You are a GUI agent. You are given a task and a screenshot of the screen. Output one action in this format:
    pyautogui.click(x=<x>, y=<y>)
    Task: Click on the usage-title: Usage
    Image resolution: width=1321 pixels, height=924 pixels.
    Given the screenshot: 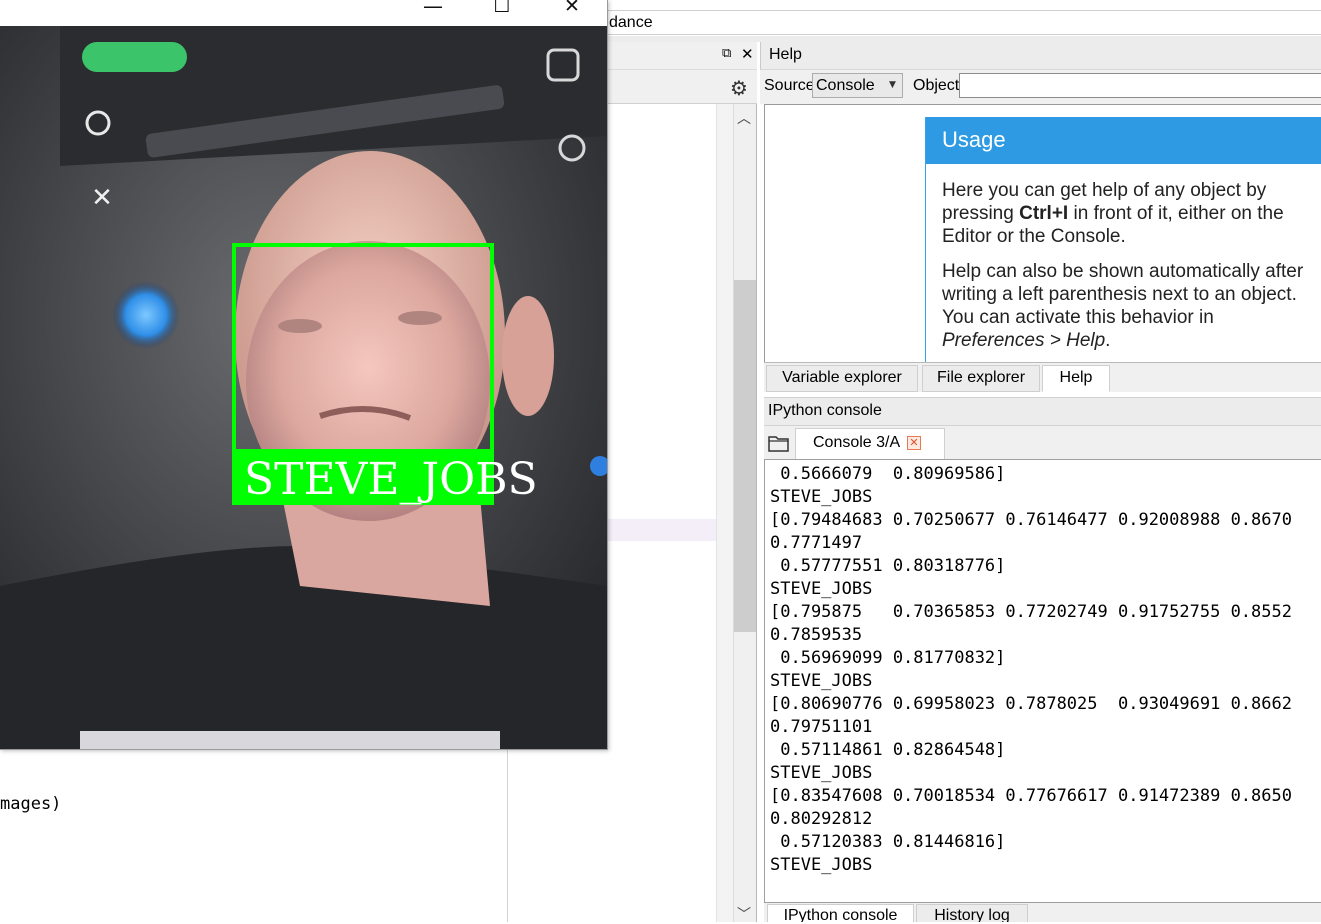 What is the action you would take?
    pyautogui.click(x=1123, y=140)
    